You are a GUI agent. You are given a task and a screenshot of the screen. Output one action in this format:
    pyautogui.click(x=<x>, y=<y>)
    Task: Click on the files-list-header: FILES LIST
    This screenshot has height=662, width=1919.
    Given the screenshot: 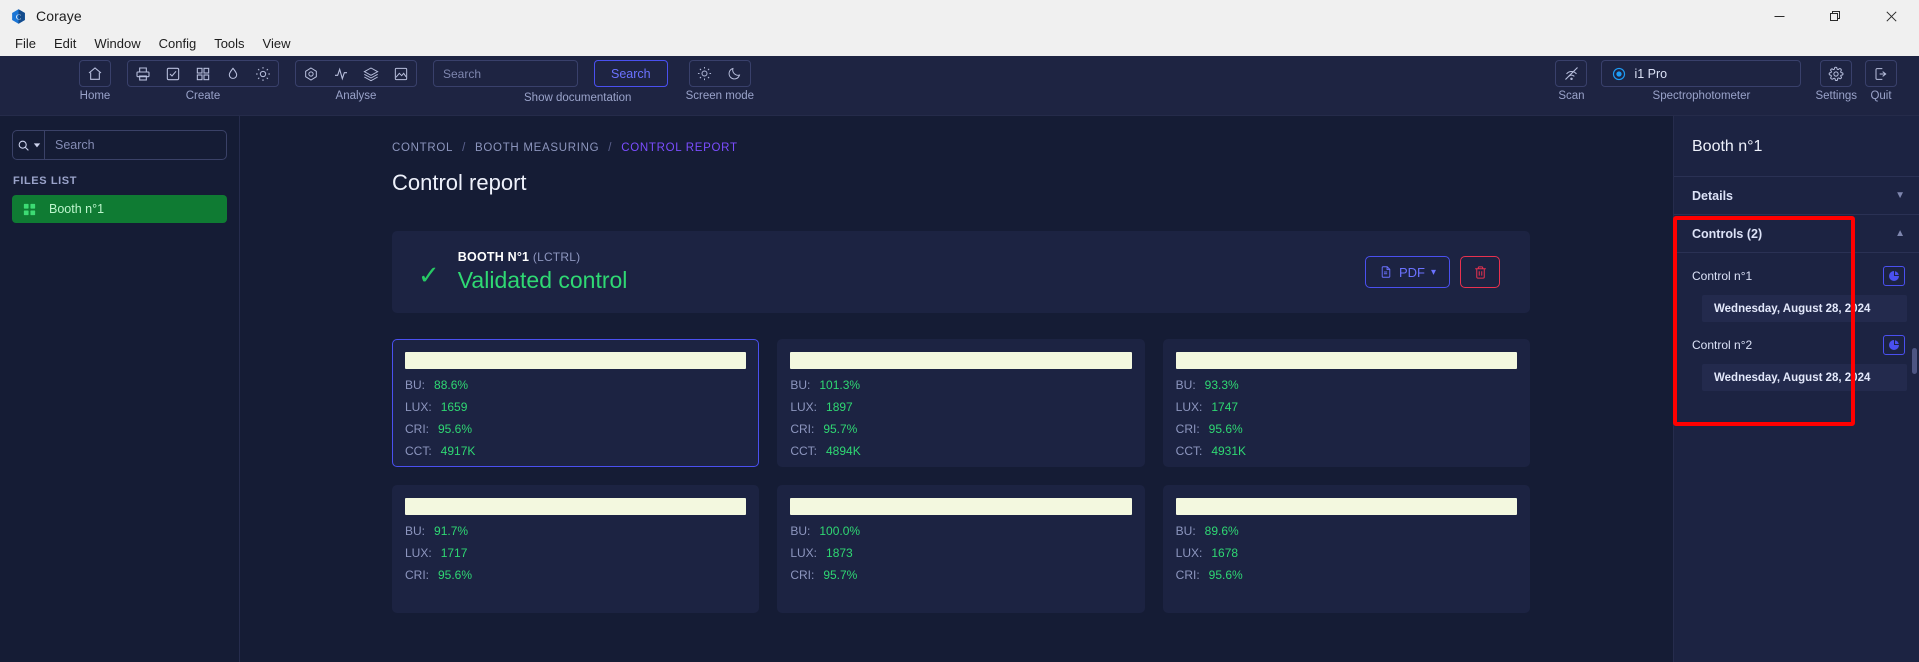 What is the action you would take?
    pyautogui.click(x=45, y=181)
    